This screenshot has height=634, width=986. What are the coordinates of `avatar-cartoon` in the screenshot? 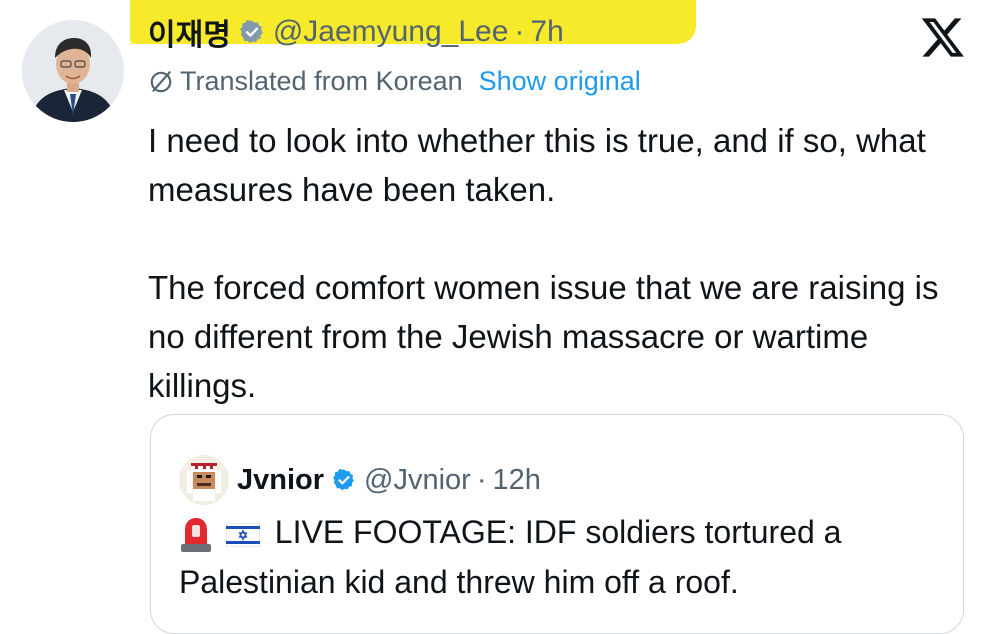 It's located at (204, 480).